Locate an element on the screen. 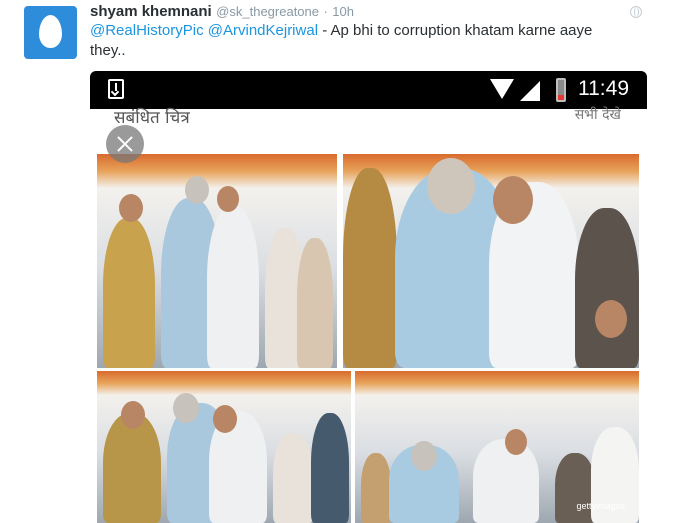 The width and height of the screenshot is (677, 523). photo-watermark: gettyimages is located at coordinates (600, 506).